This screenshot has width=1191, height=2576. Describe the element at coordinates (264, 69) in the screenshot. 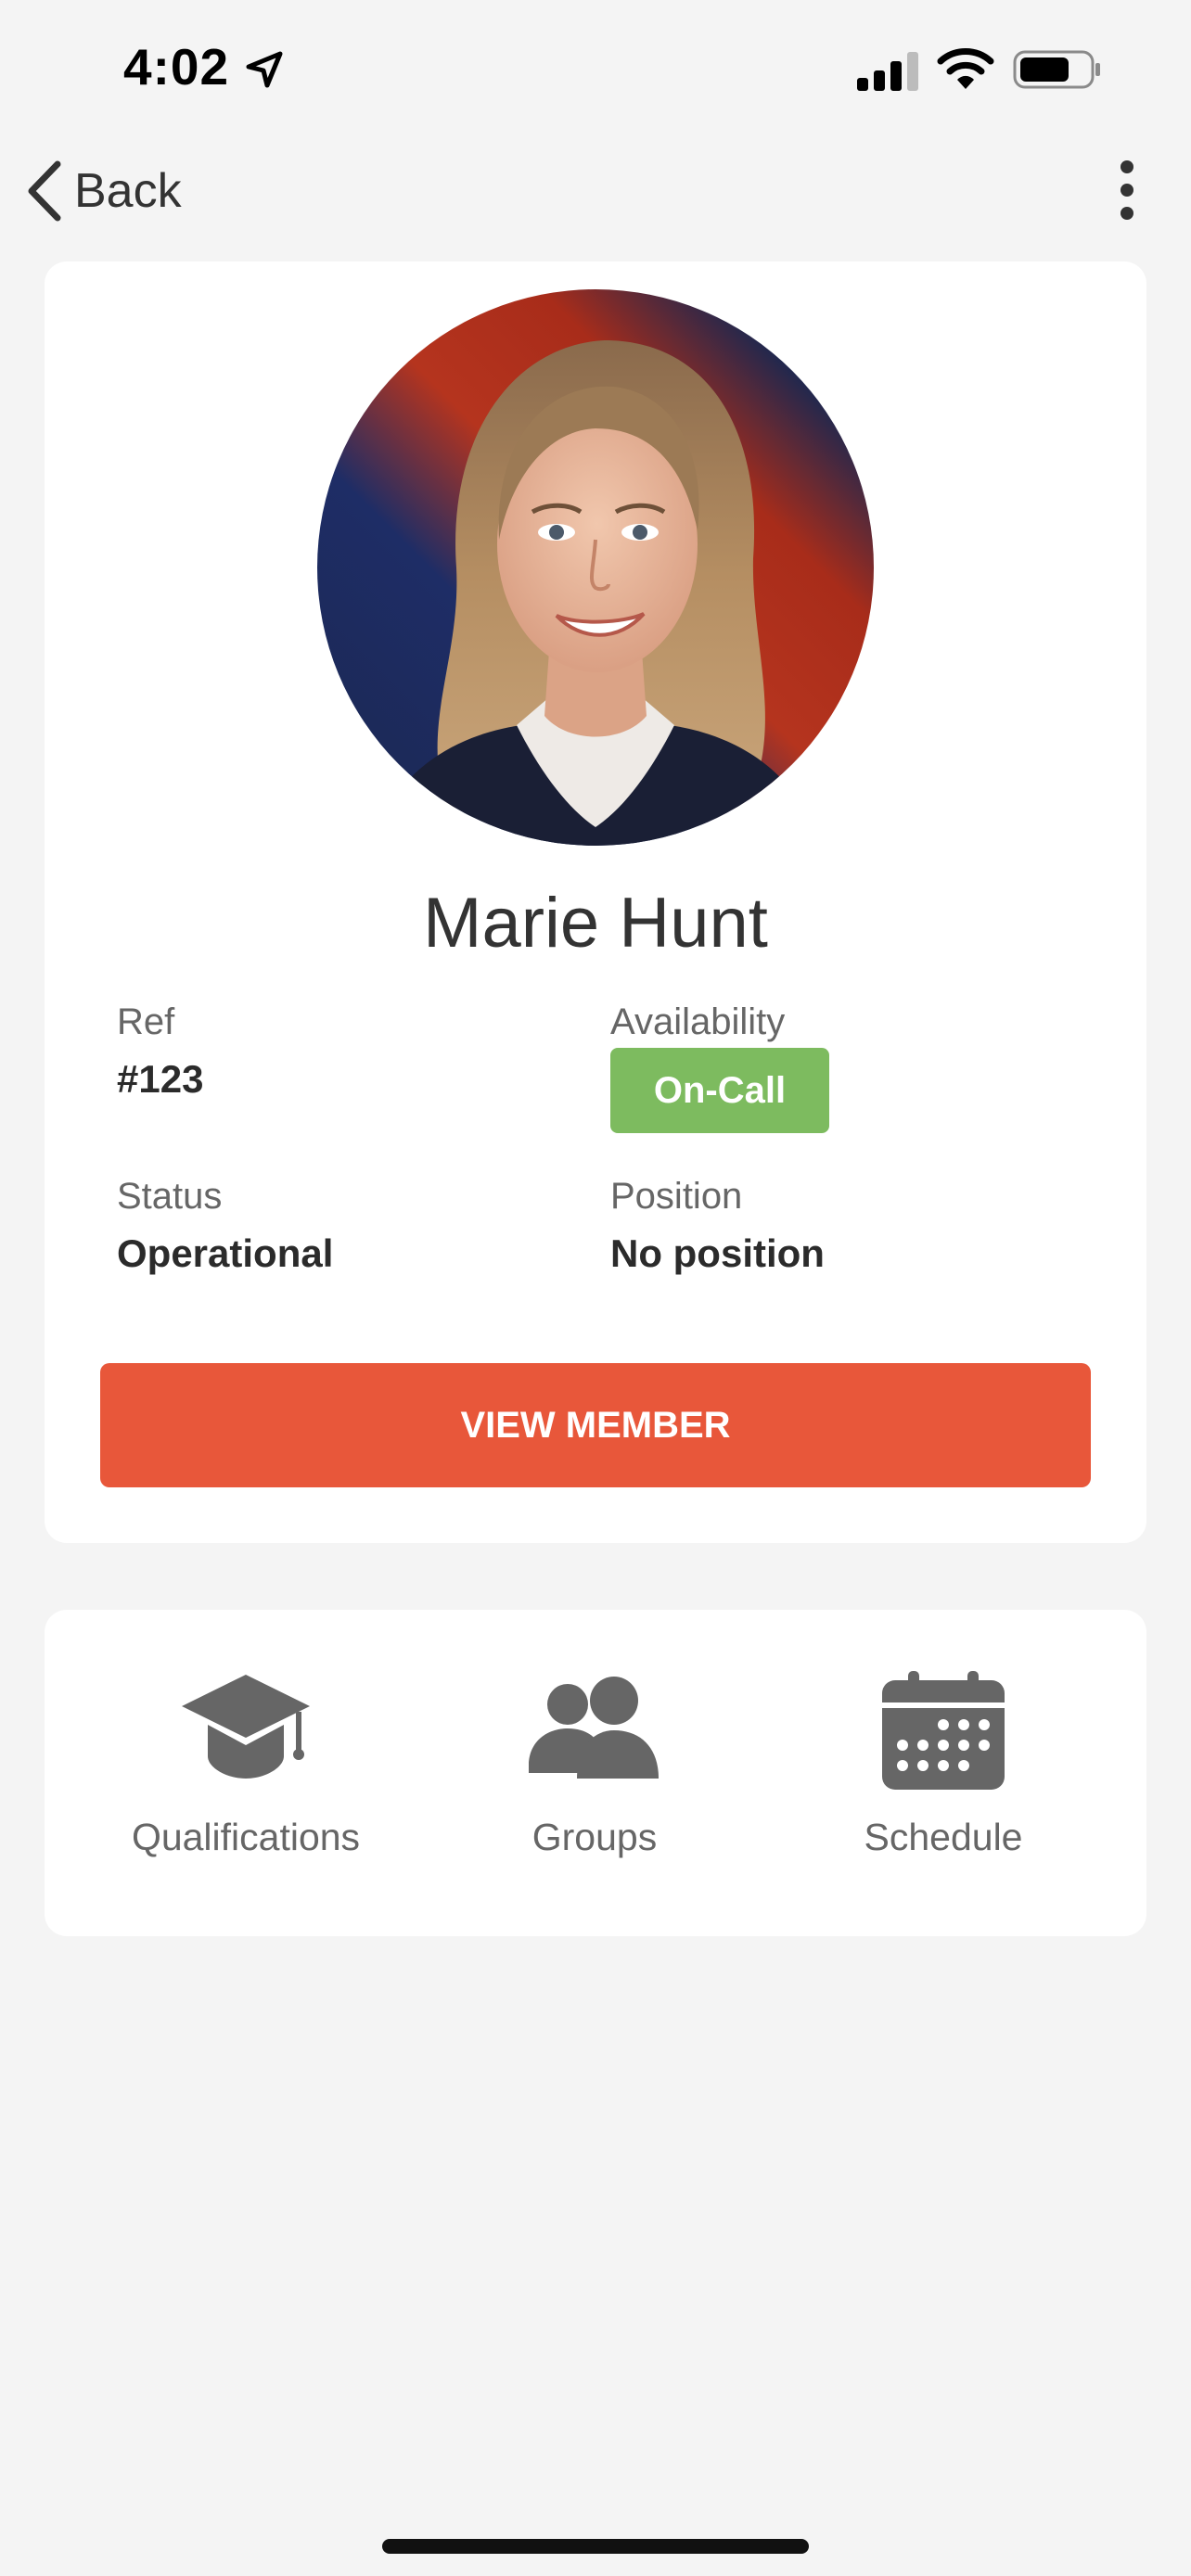

I see `location-arrow-icon` at that location.